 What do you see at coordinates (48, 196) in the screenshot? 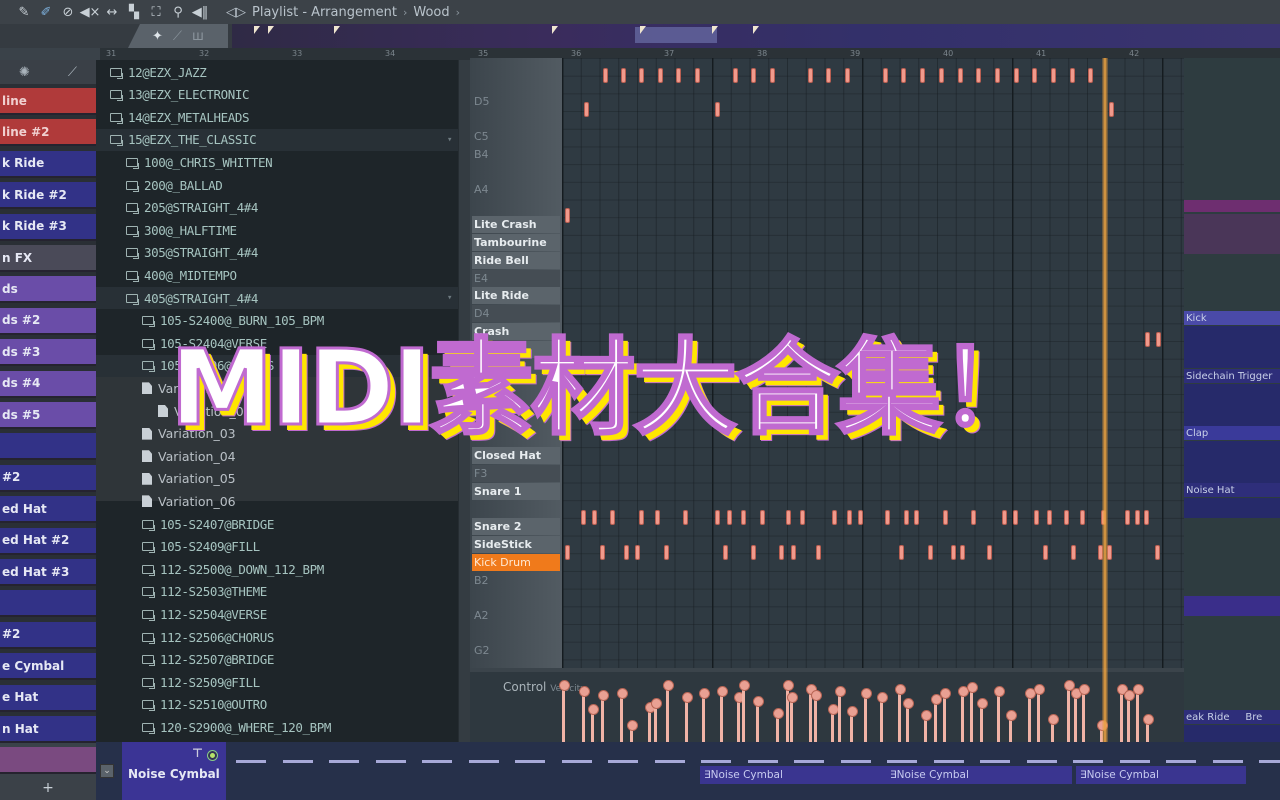
I see `track-header: k Ride #2` at bounding box center [48, 196].